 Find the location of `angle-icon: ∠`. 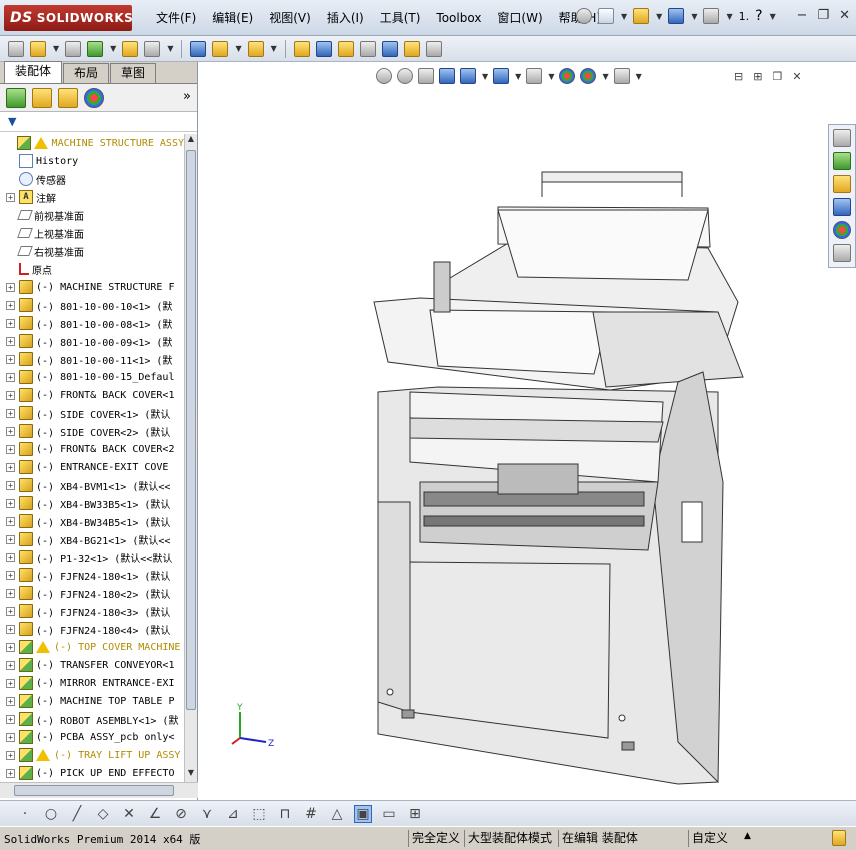

angle-icon: ∠ is located at coordinates (155, 814).